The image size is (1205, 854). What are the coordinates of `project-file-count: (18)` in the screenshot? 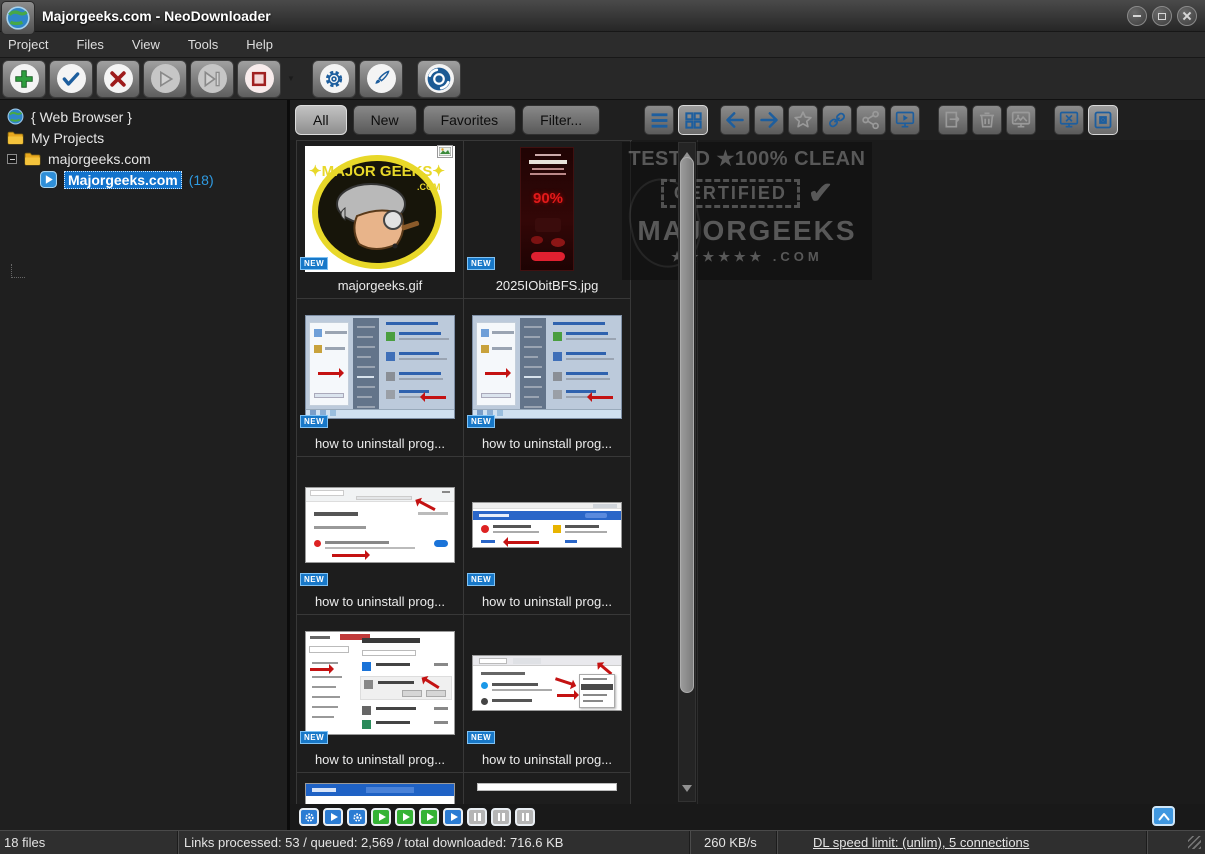 It's located at (201, 179).